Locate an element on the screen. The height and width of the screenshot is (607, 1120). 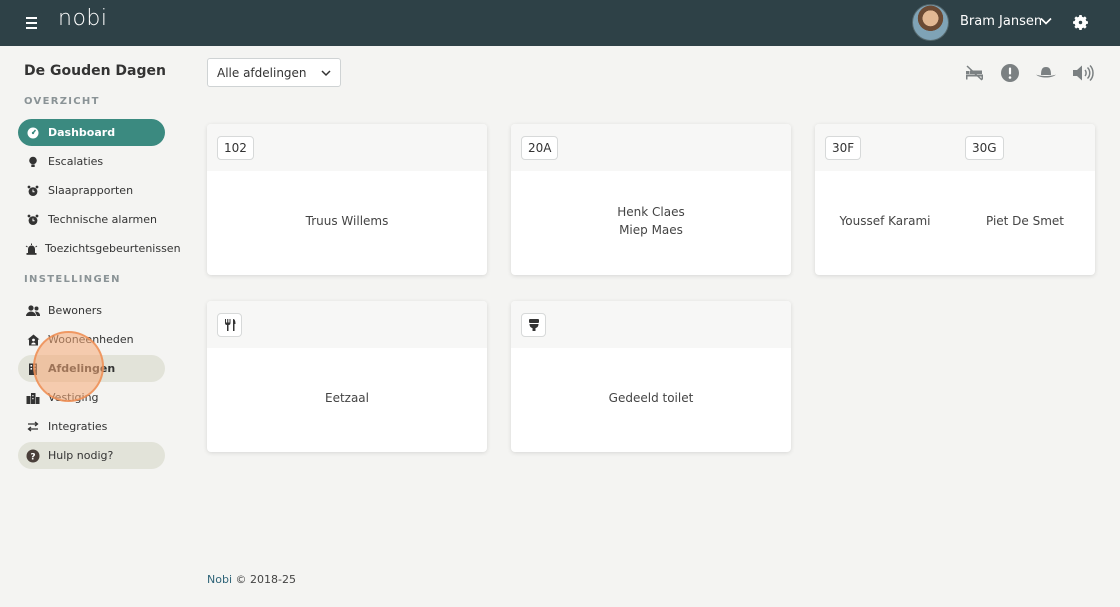
sidebar-item-wooneenheden: Wooneenheden is located at coordinates (91, 339).